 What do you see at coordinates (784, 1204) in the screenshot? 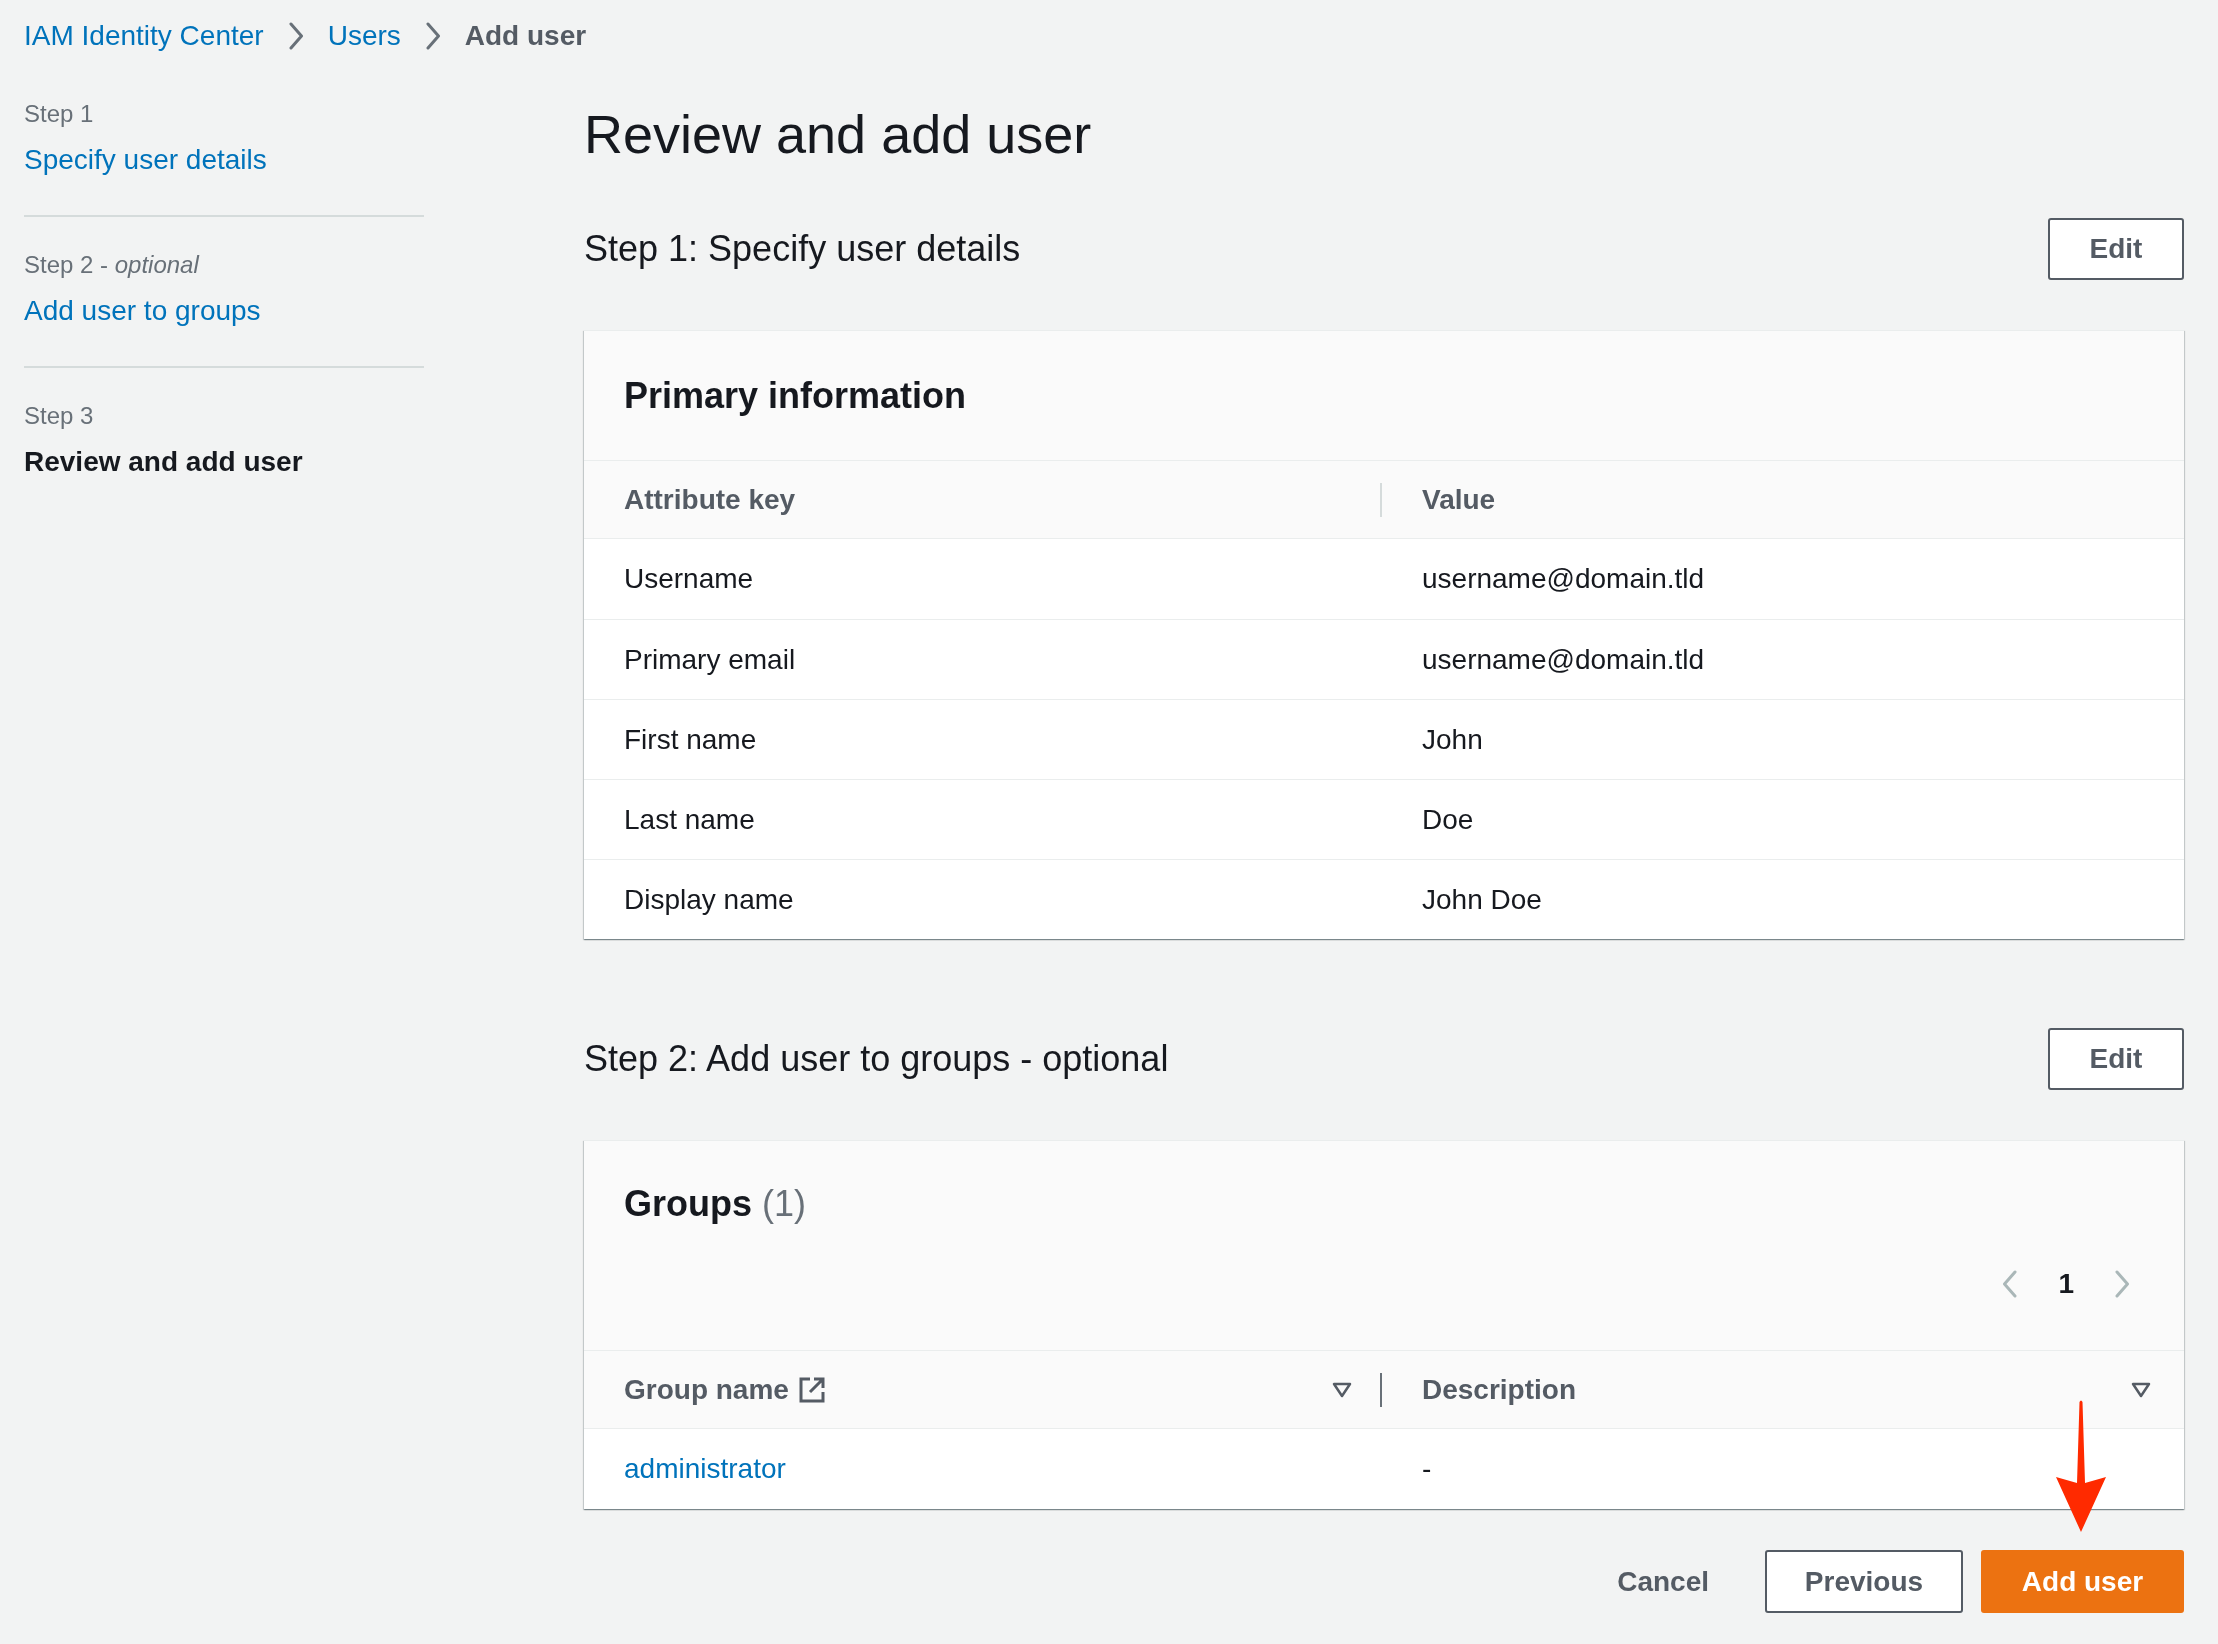
I see `item-count: (1)` at bounding box center [784, 1204].